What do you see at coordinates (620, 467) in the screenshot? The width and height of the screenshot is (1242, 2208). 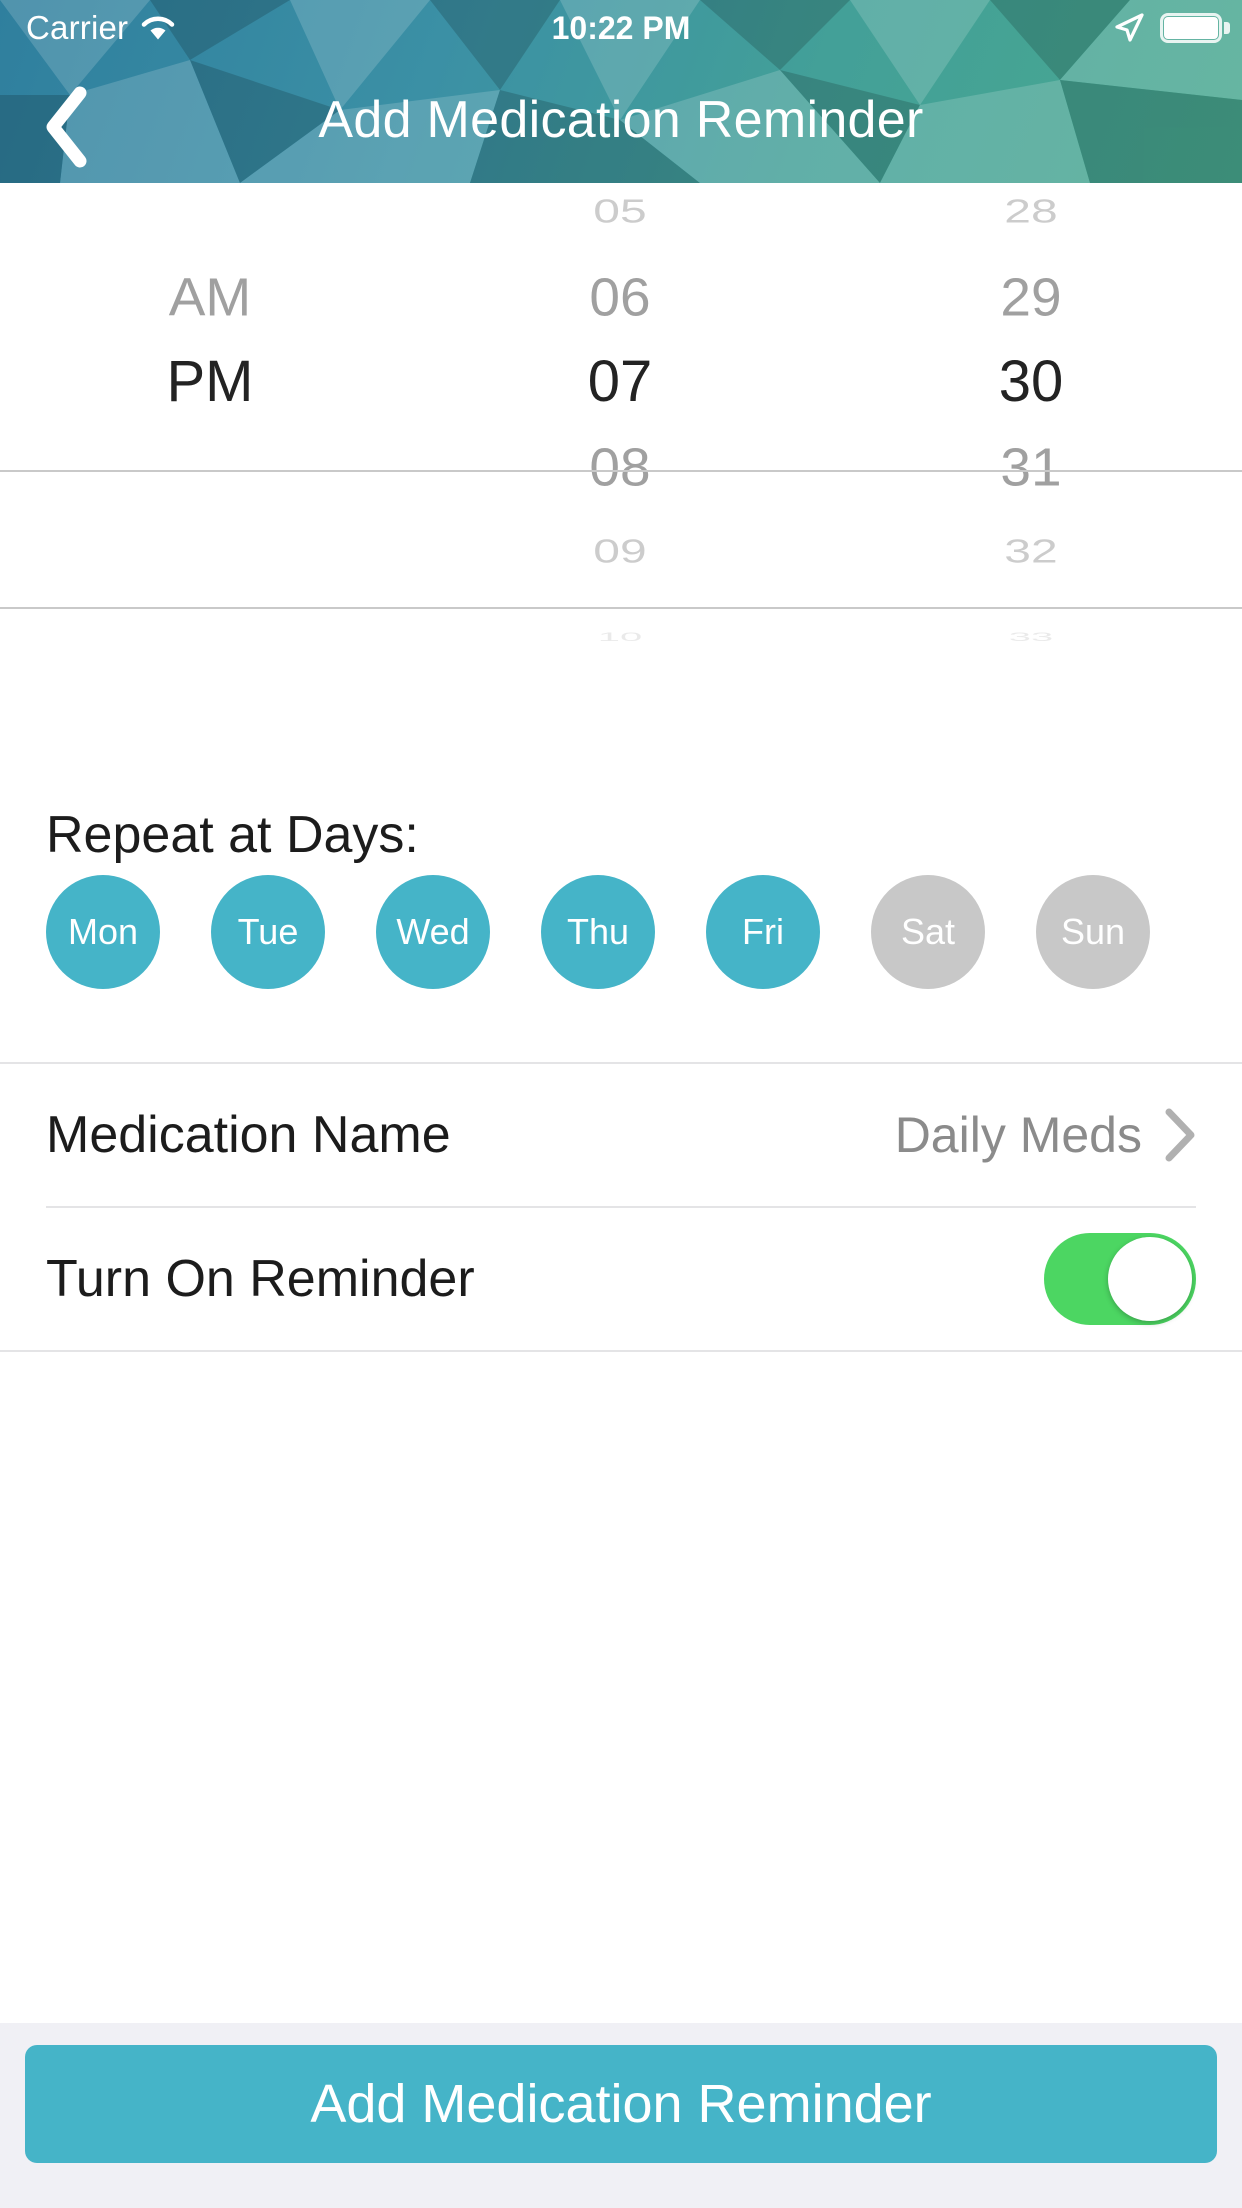 I see `picker-hour-item: 08` at bounding box center [620, 467].